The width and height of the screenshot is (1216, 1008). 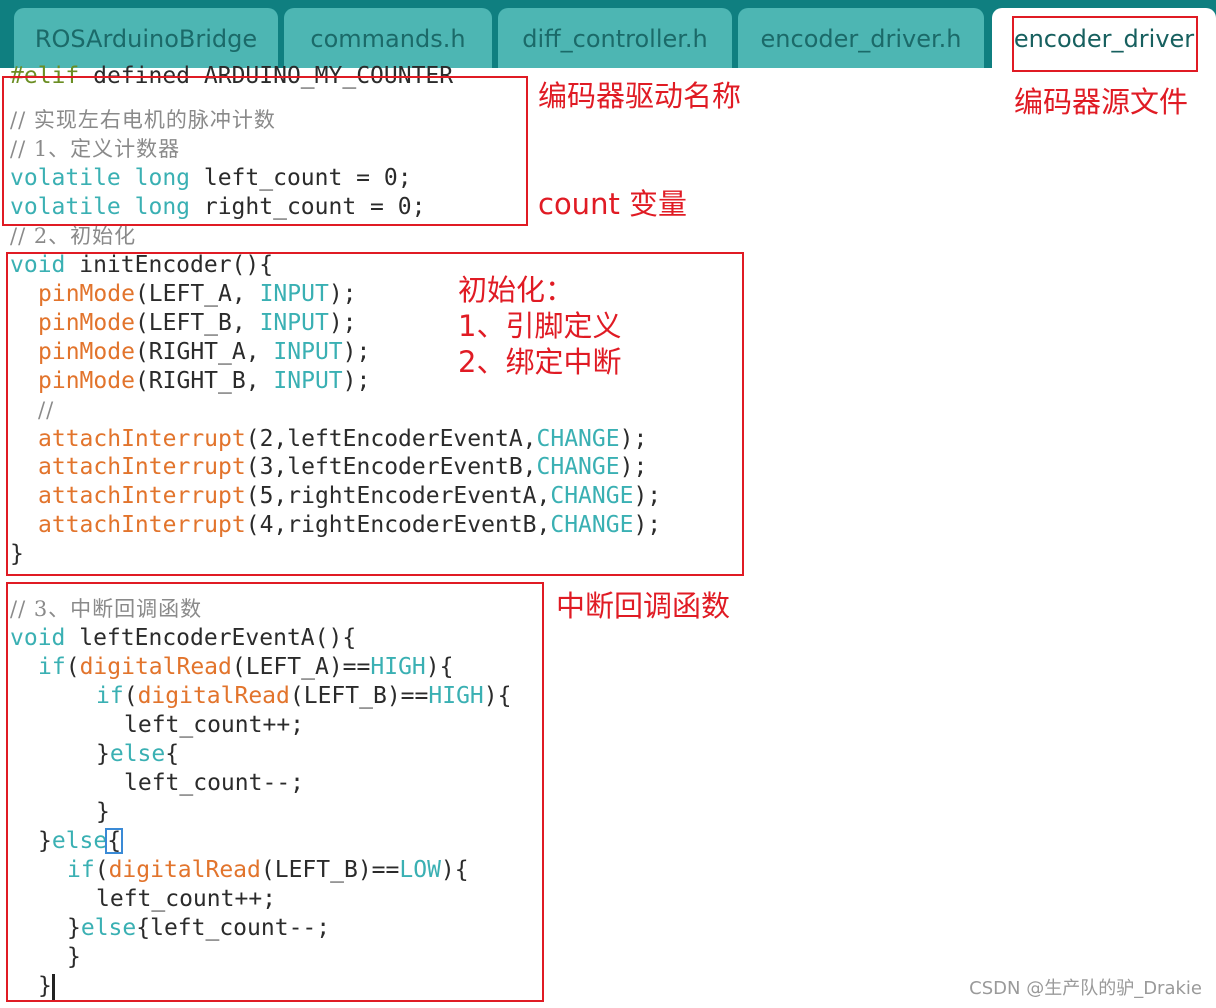 I want to click on tab-diff-controller-h: diff_controller.h, so click(x=615, y=38).